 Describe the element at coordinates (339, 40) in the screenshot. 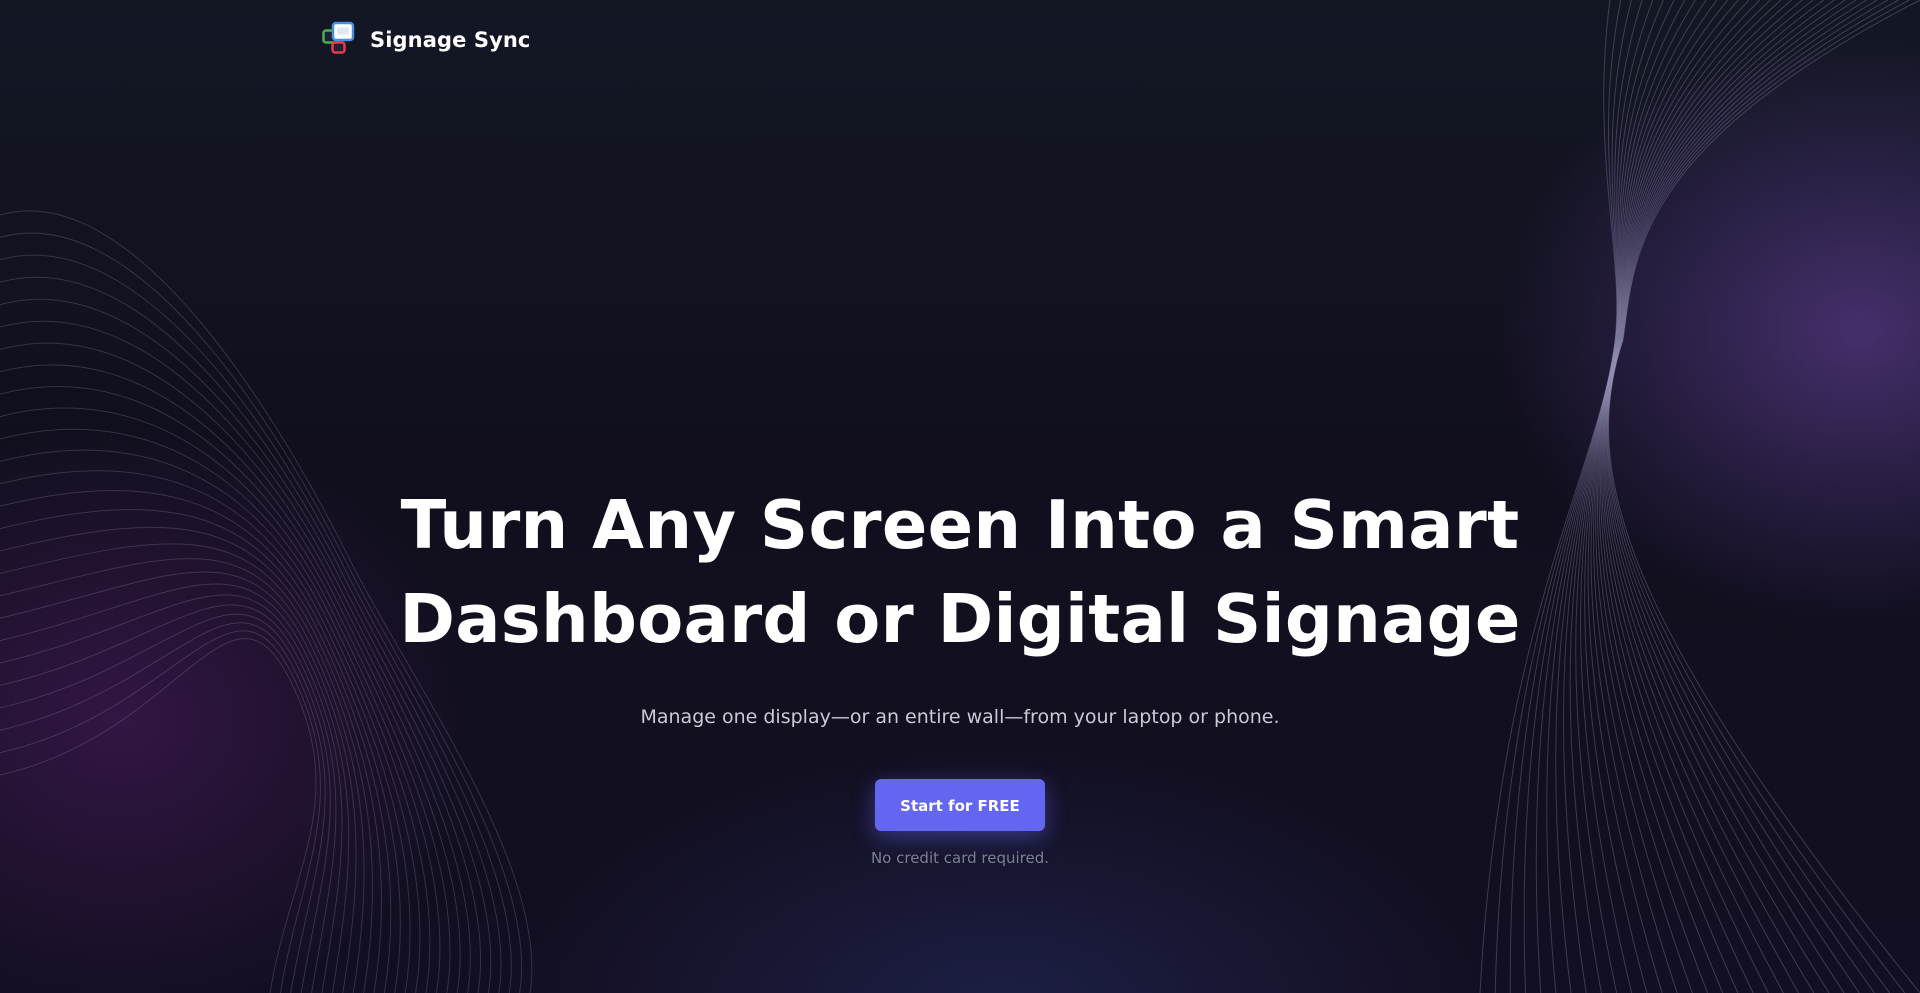

I see `stacked-screens-icon` at that location.